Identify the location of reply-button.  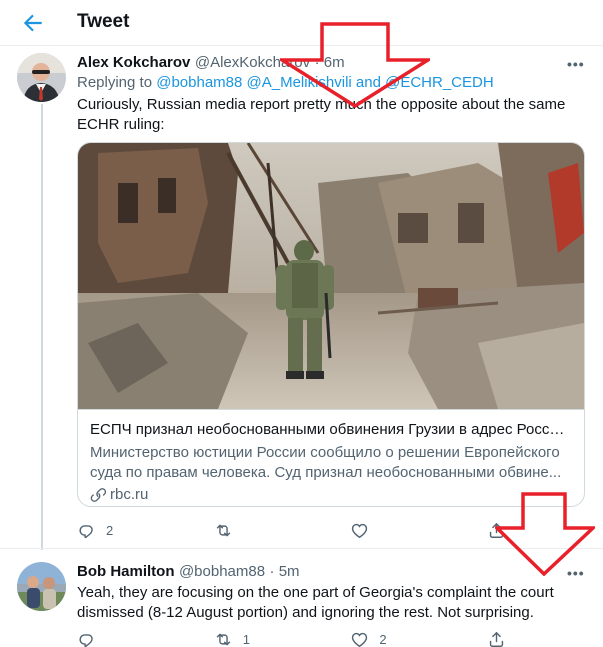
(145, 638).